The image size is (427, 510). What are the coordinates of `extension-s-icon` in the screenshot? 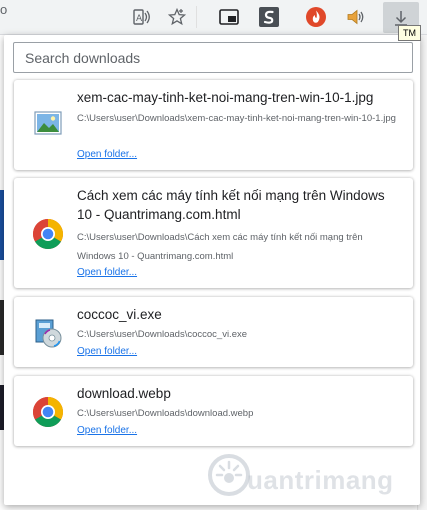 It's located at (269, 17).